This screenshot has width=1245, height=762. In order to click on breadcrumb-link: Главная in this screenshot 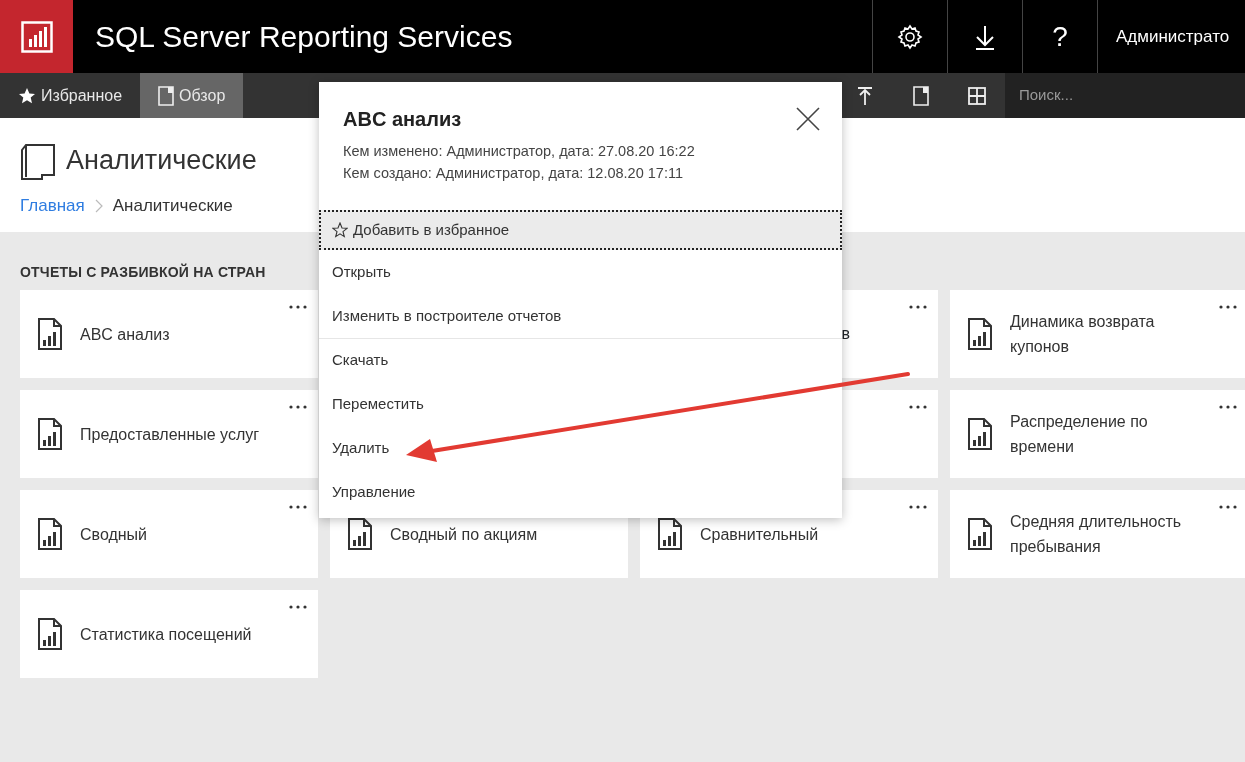, I will do `click(52, 205)`.